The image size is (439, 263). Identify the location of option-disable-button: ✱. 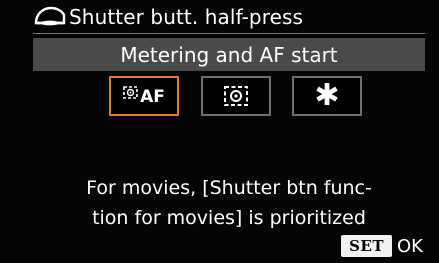
(327, 96).